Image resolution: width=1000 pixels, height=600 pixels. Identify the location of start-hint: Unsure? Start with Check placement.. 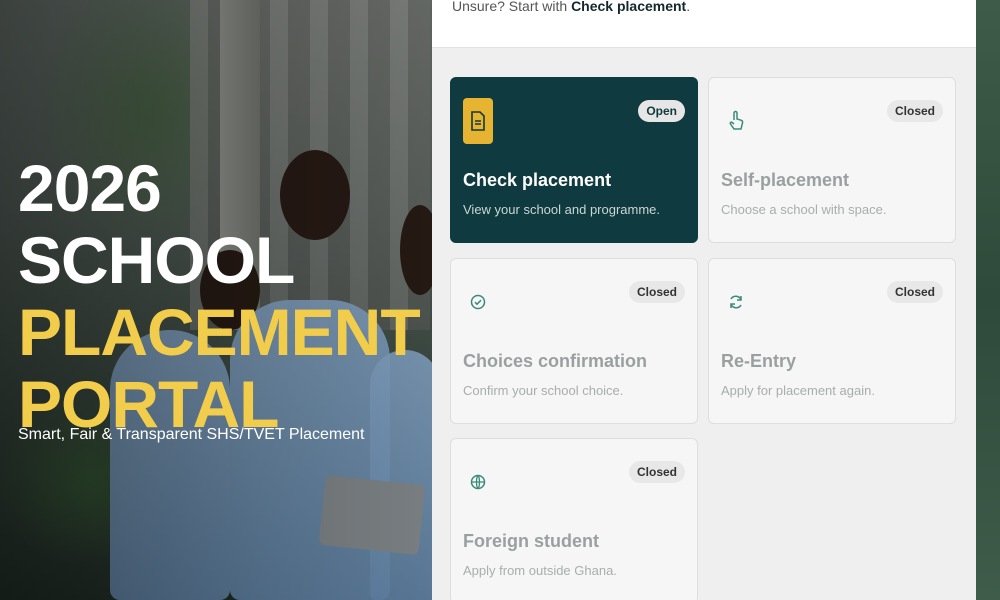
(571, 7).